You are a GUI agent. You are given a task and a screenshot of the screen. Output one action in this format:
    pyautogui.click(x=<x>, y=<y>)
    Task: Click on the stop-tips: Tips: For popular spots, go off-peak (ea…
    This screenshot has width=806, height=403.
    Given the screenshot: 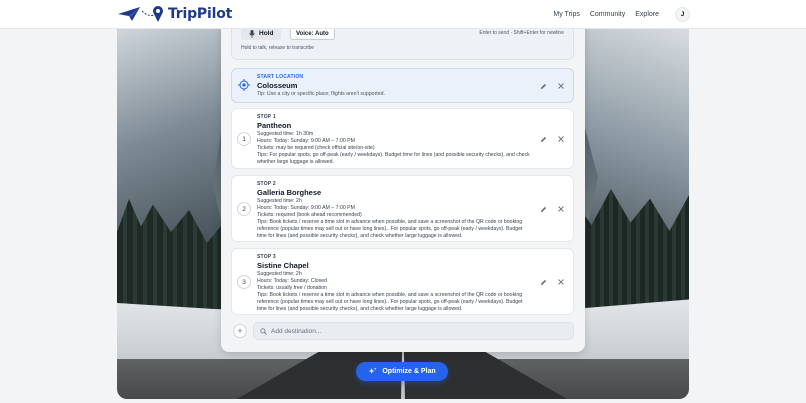 What is the action you would take?
    pyautogui.click(x=393, y=158)
    